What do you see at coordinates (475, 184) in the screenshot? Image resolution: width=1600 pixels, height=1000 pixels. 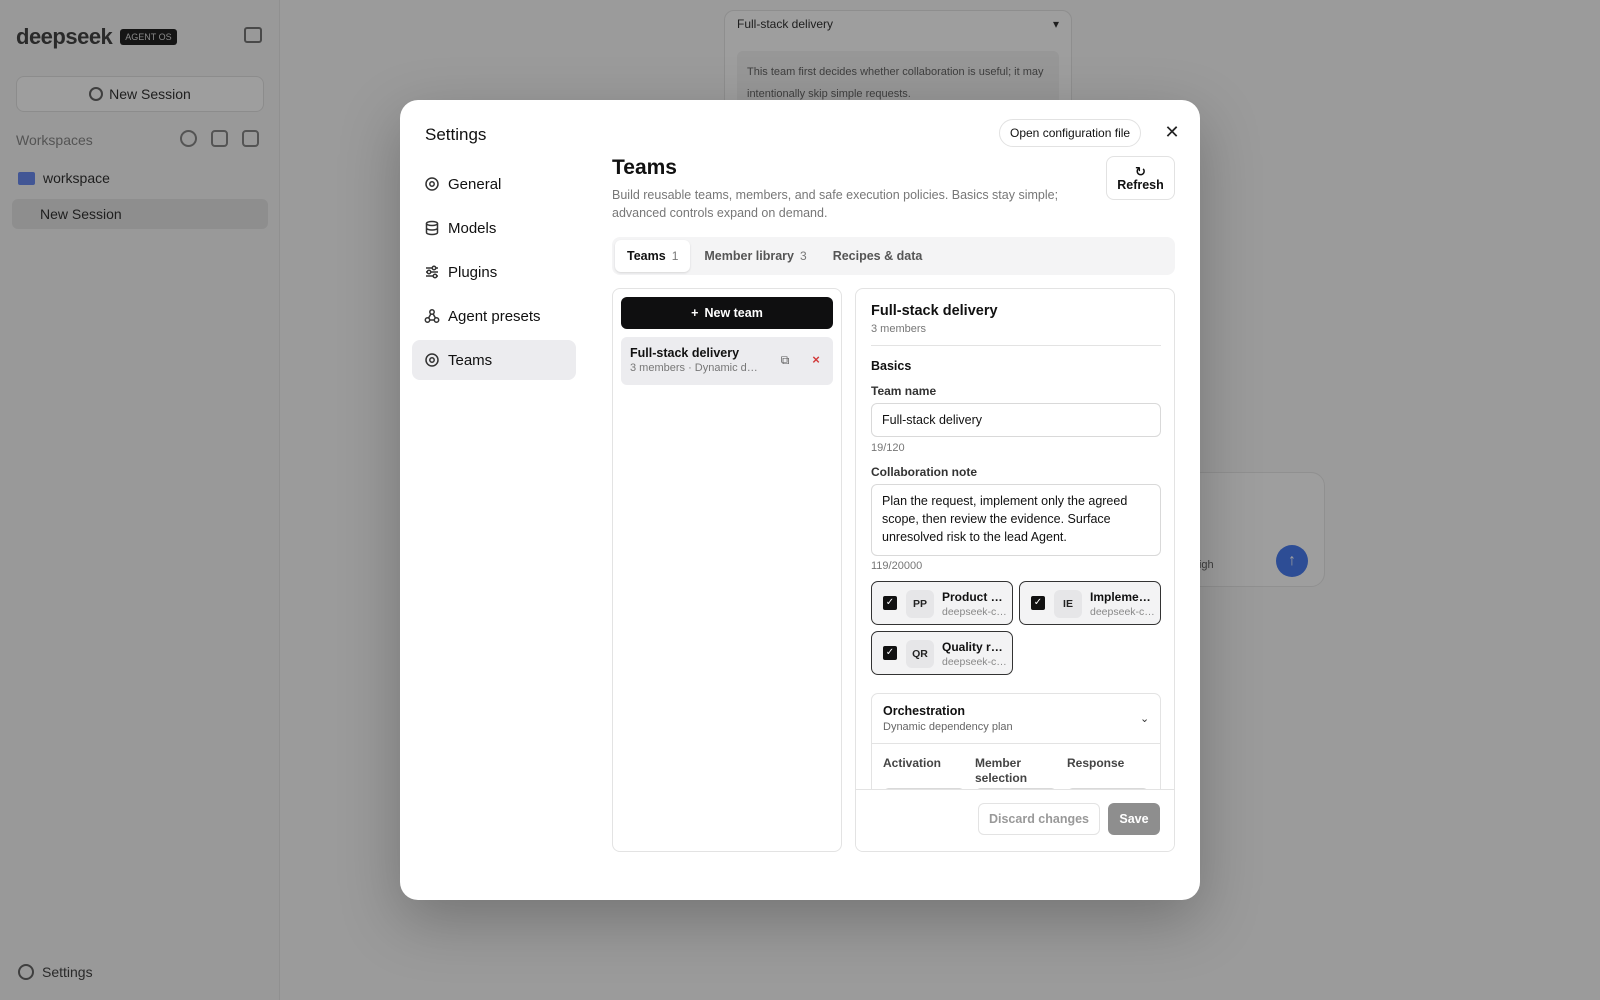 I see `nav-label: General` at bounding box center [475, 184].